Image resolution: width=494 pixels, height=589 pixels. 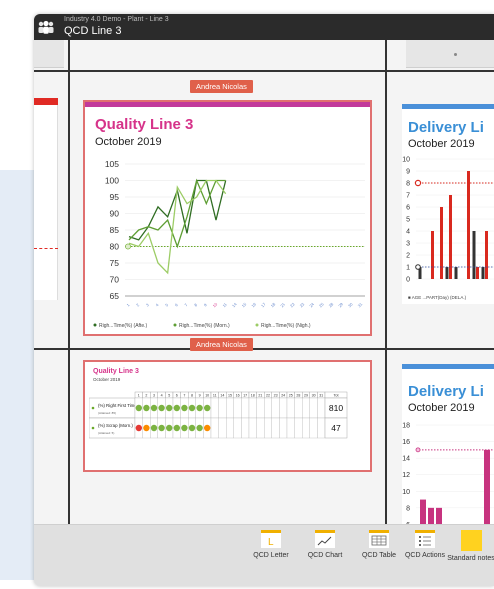 I want to click on table-header-day: 18, so click(x=253, y=396).